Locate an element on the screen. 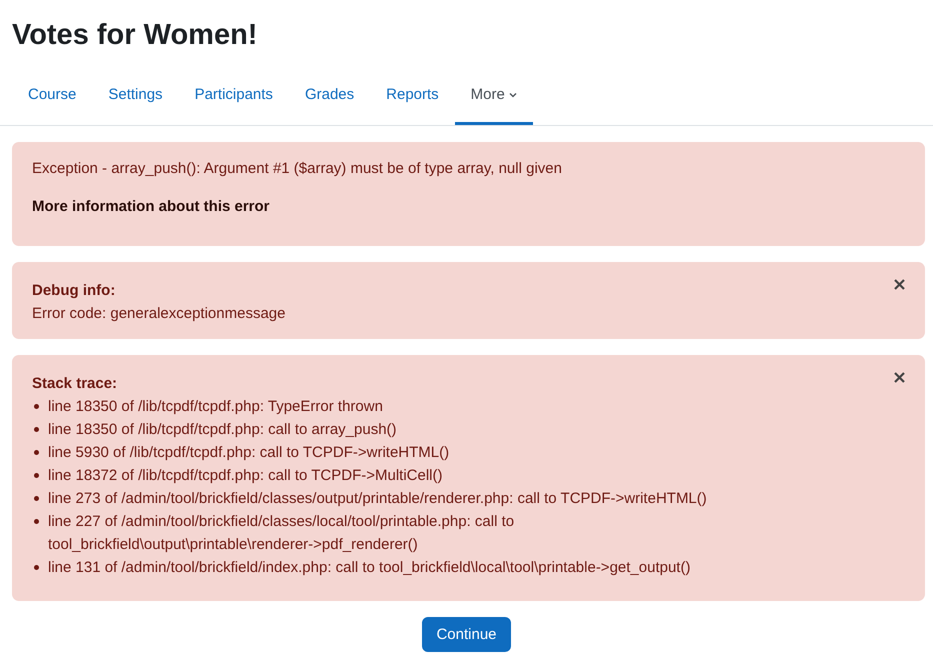 Image resolution: width=933 pixels, height=664 pixels. stack-trace-line: line 18372 of /lib/tcpdf/tcpdf.php: call to TCPDF->MultiCell() is located at coordinates (245, 476).